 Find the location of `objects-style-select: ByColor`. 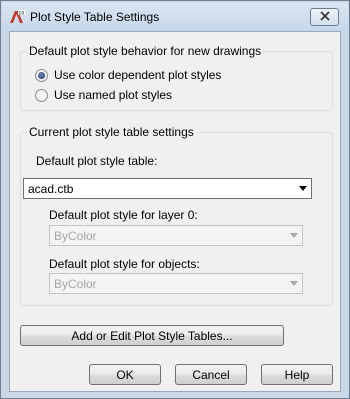

objects-style-select: ByColor is located at coordinates (176, 283).